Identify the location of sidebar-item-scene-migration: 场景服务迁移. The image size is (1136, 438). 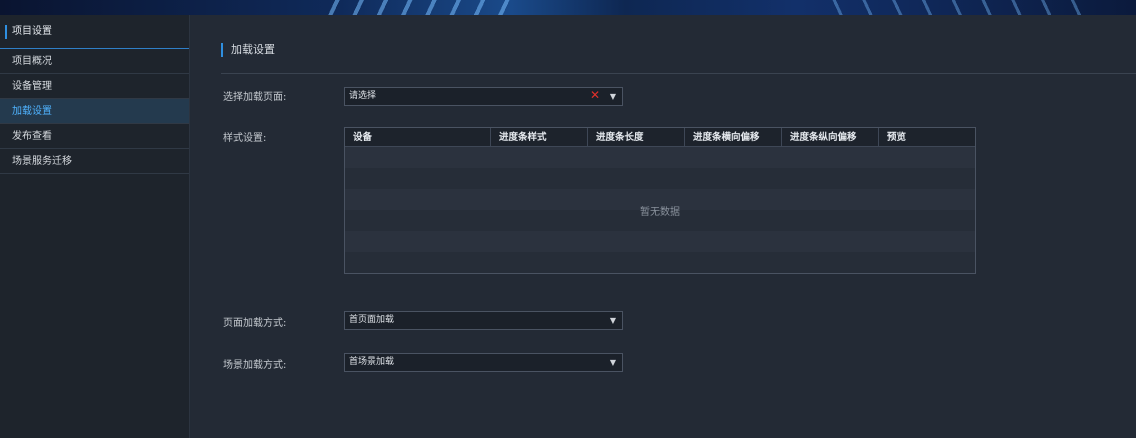
(94, 161).